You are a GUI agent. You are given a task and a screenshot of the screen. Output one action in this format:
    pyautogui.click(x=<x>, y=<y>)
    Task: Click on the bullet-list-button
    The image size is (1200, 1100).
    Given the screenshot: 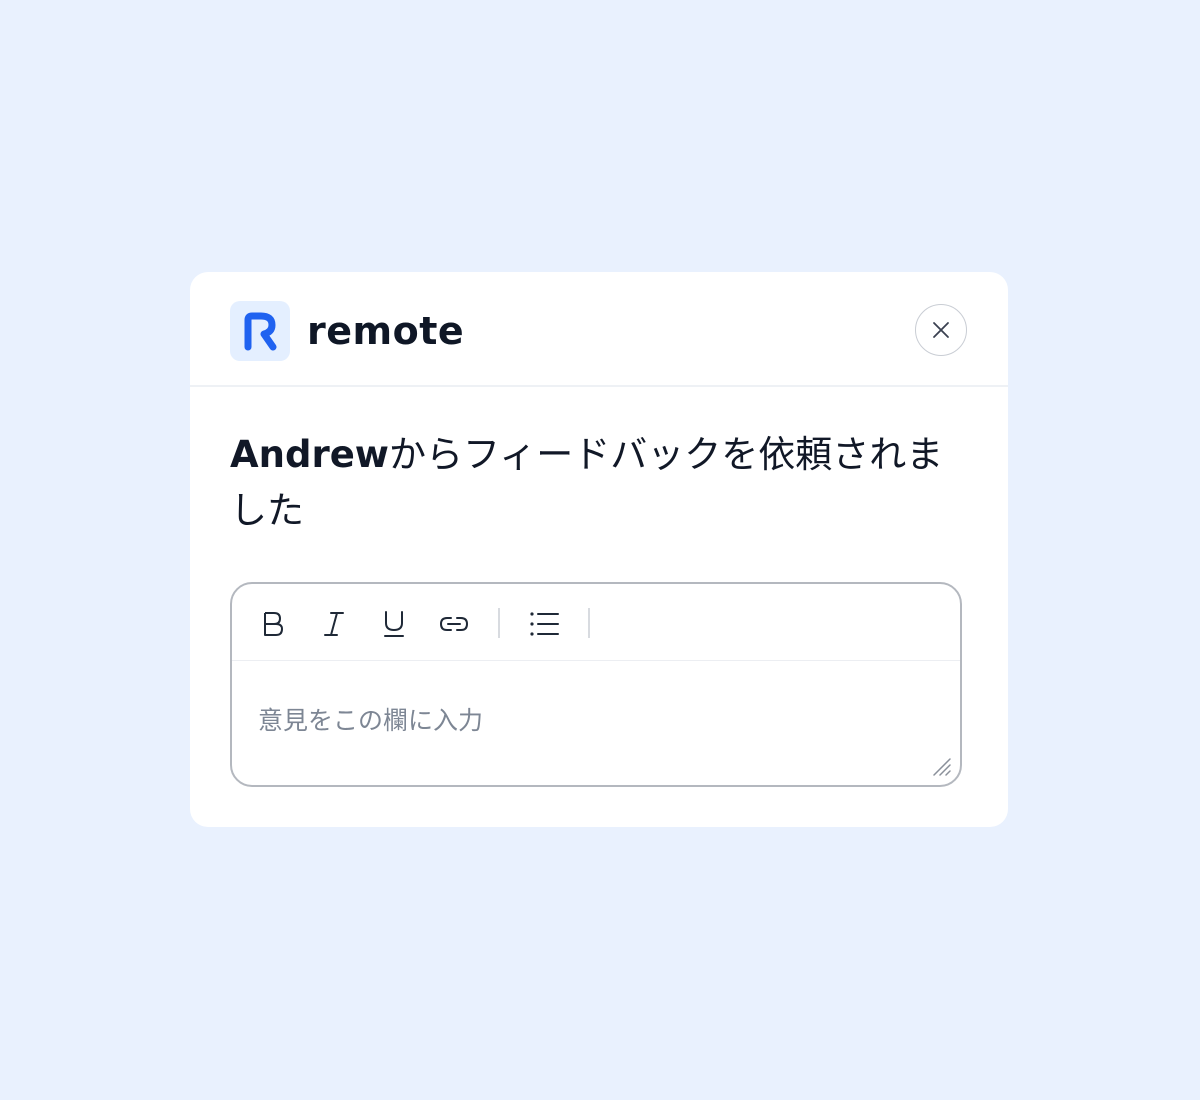 What is the action you would take?
    pyautogui.click(x=544, y=624)
    